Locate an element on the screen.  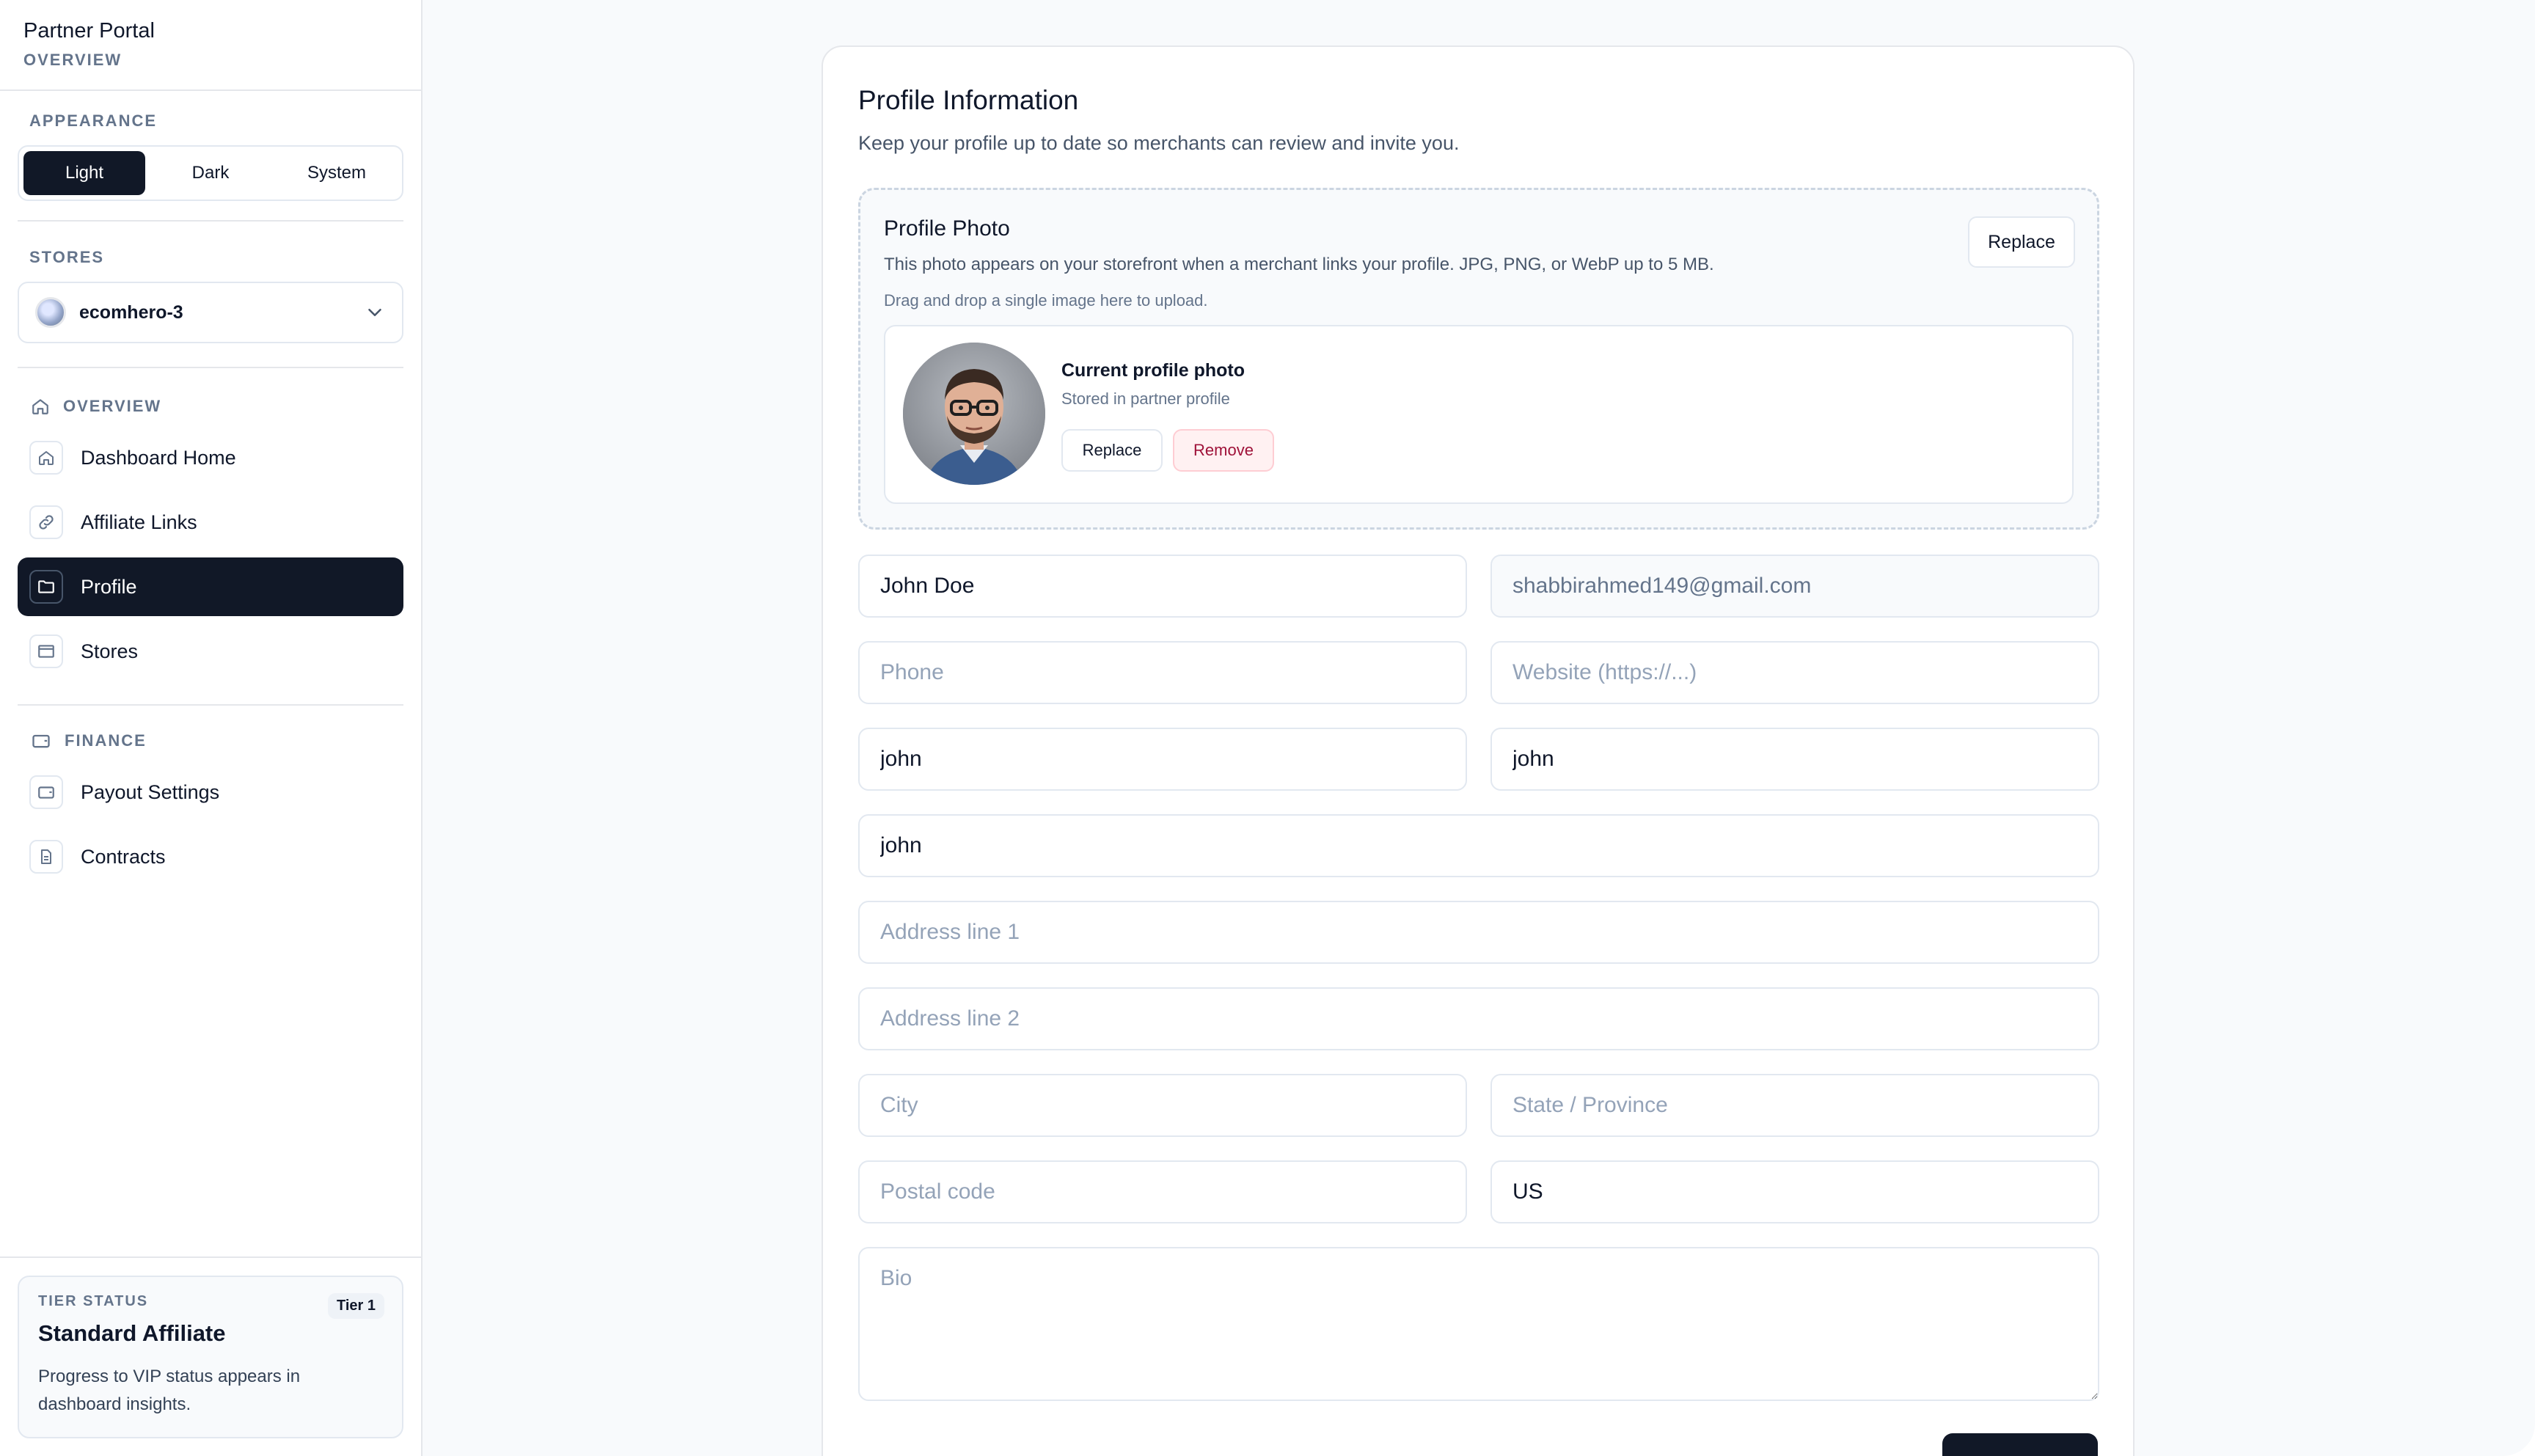
sidebar-item-stores: Stores is located at coordinates (210, 652).